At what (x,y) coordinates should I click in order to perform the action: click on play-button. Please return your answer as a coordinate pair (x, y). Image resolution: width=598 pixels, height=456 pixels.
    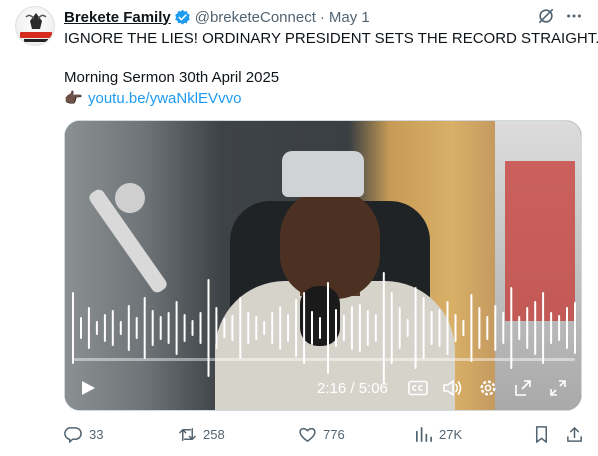
    Looking at the image, I should click on (88, 388).